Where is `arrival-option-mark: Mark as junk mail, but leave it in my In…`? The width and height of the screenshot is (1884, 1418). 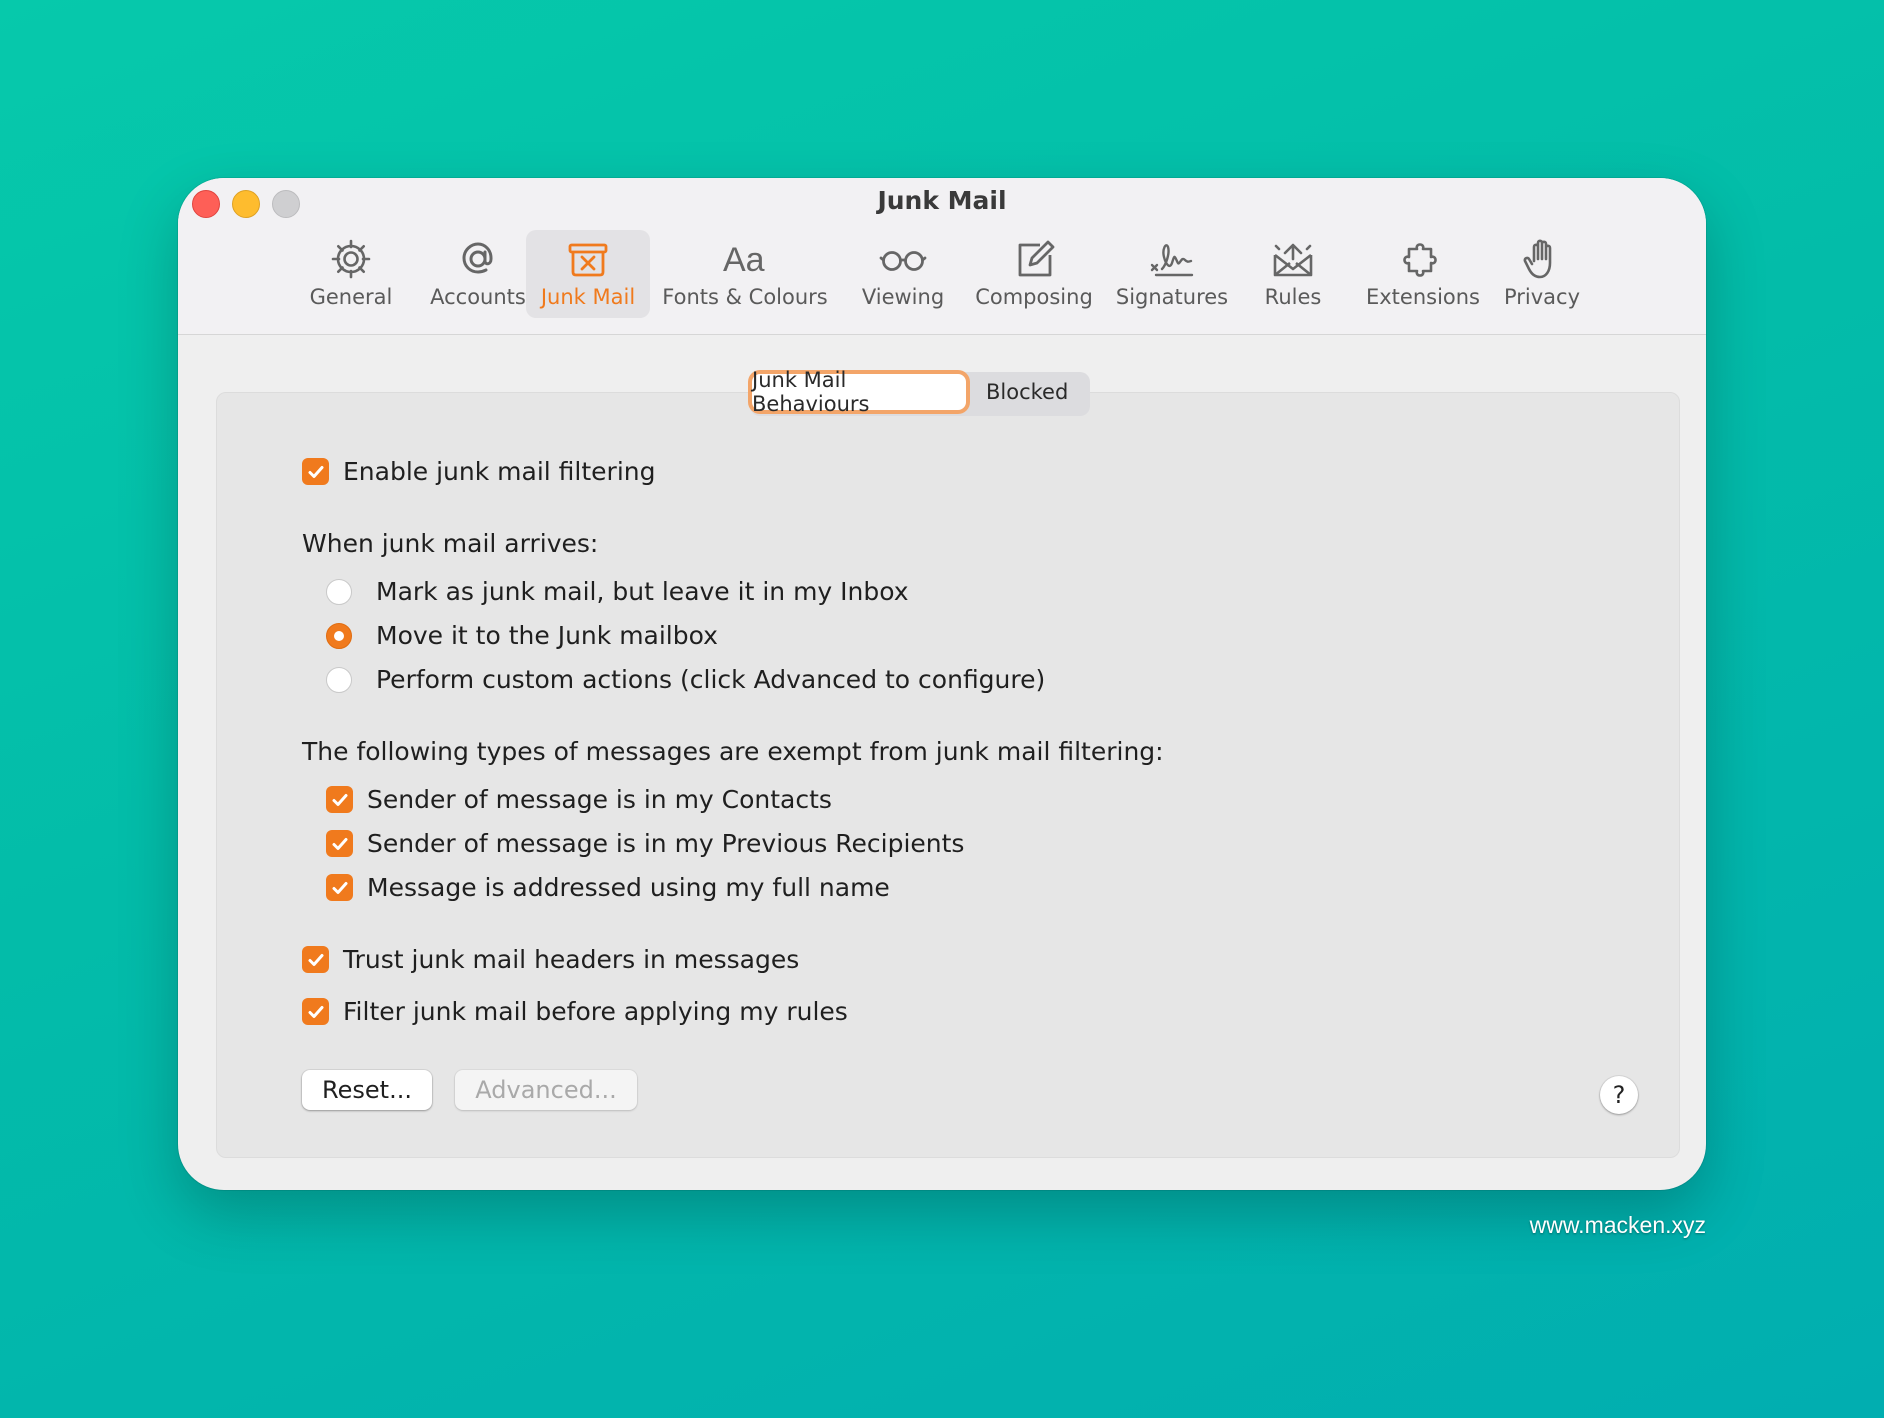 arrival-option-mark: Mark as junk mail, but leave it in my In… is located at coordinates (617, 591).